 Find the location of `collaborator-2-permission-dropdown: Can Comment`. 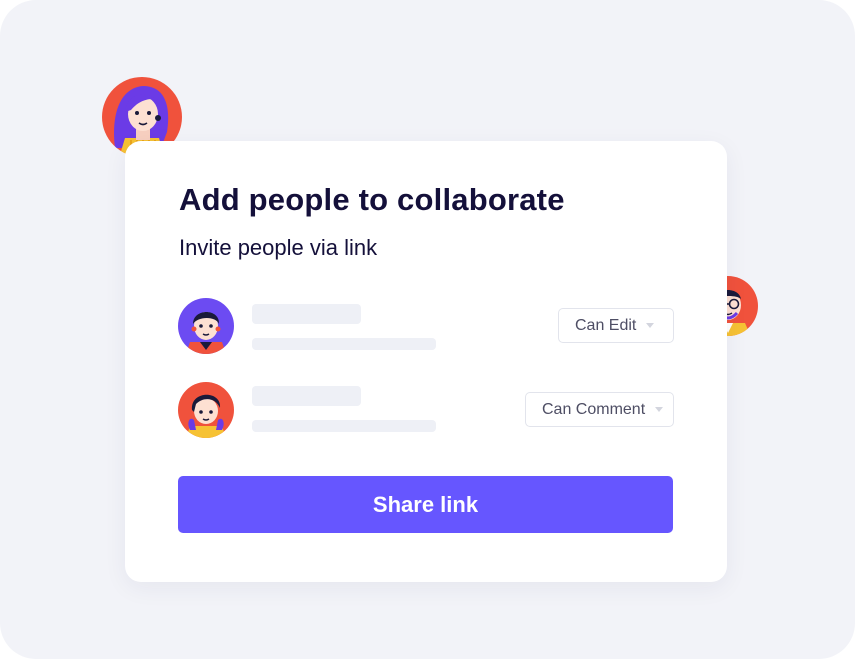

collaborator-2-permission-dropdown: Can Comment is located at coordinates (599, 409).